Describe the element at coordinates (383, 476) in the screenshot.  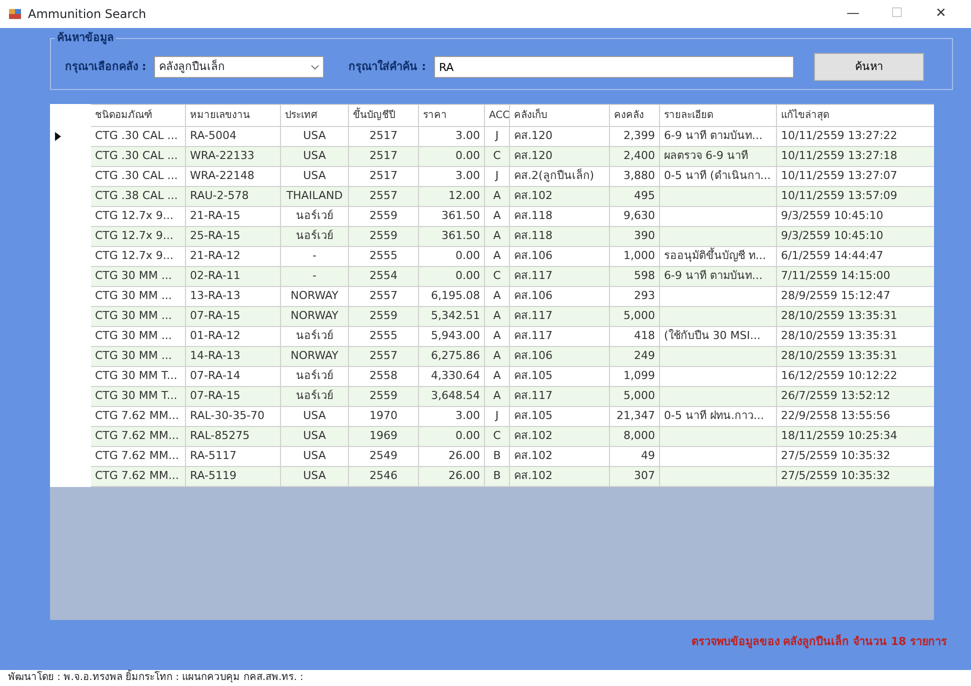
I see `table-cell: 2546` at that location.